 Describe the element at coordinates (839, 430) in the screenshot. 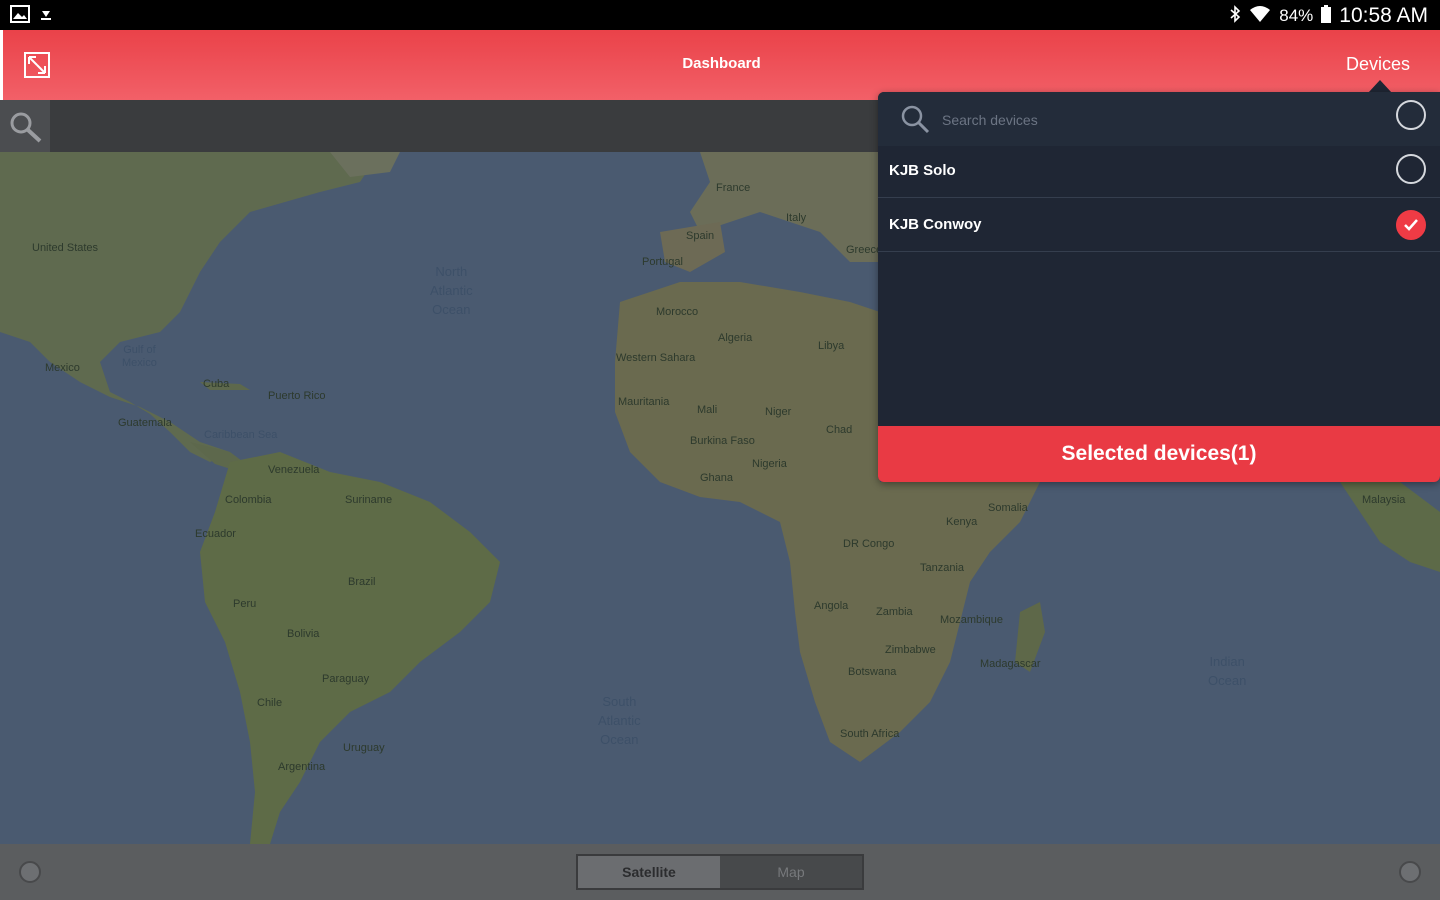

I see `map-label: Chad` at that location.